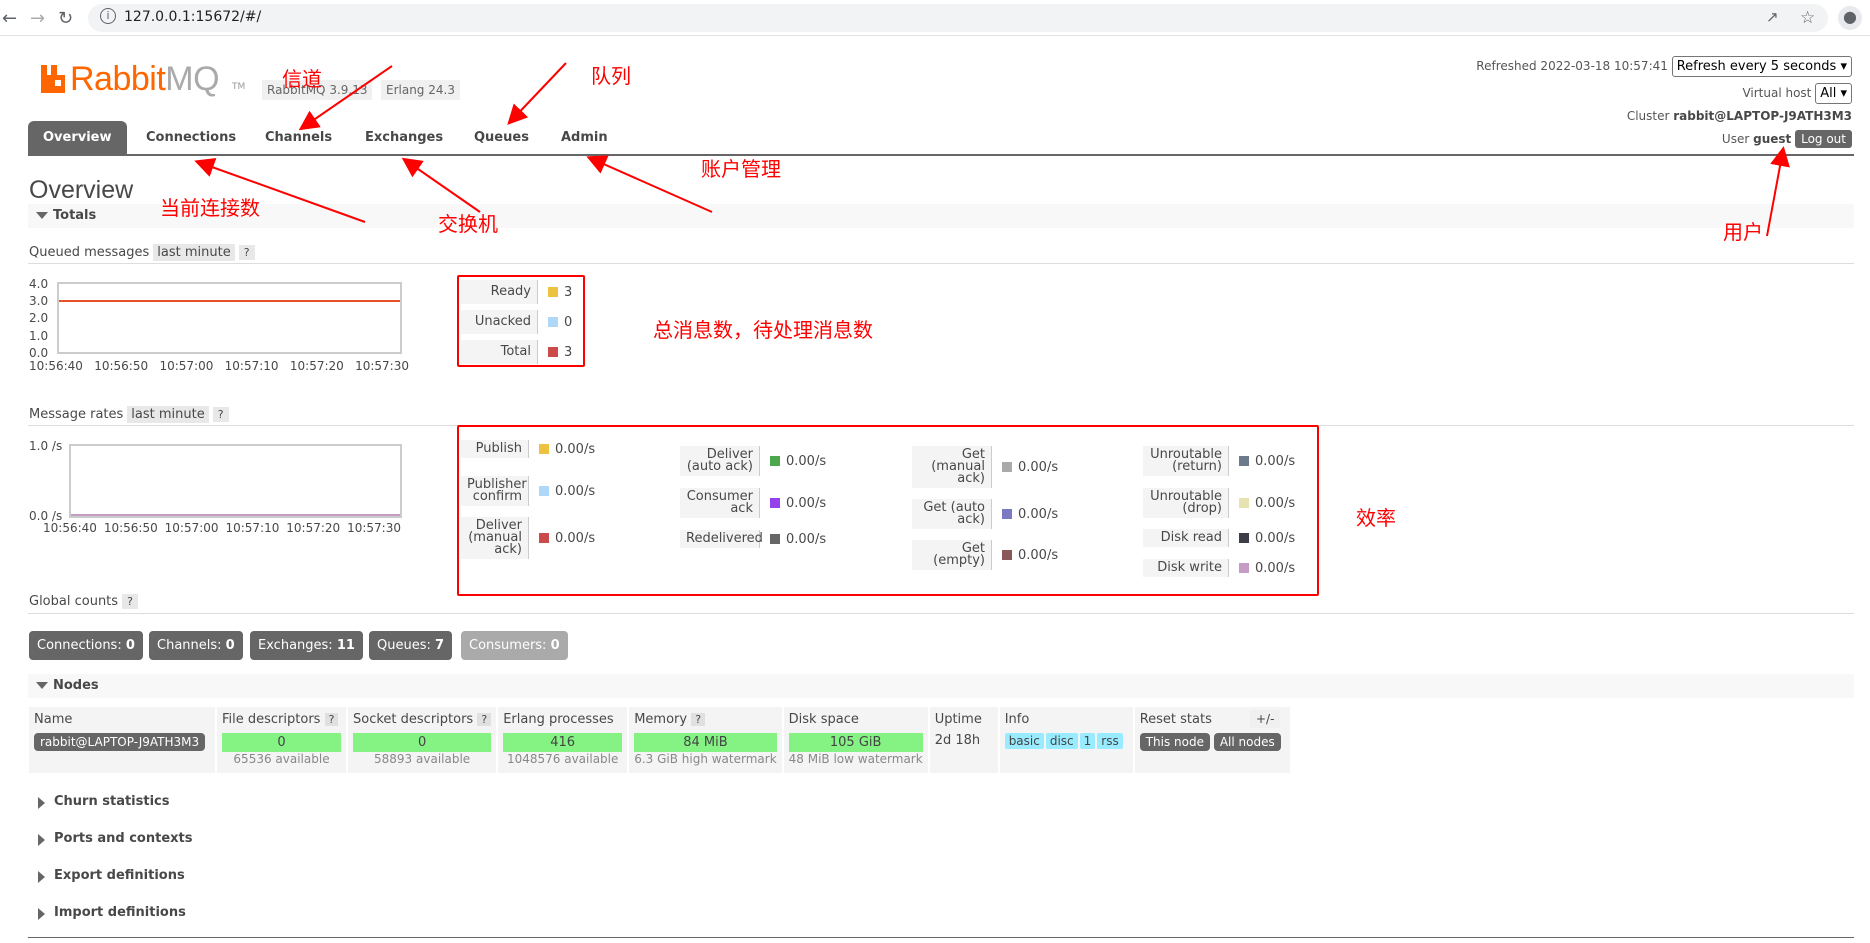 The height and width of the screenshot is (943, 1870). I want to click on disk-space-bar: 105 GiB, so click(855, 742).